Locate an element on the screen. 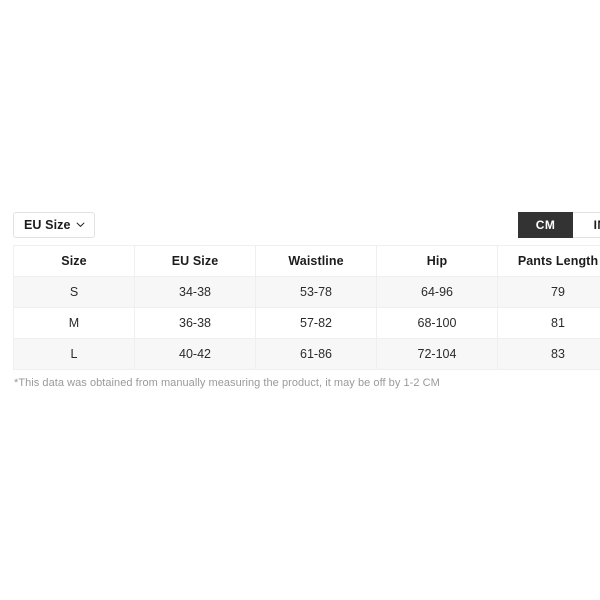 The image size is (600, 600). column-header-waistline: Waistline is located at coordinates (316, 261).